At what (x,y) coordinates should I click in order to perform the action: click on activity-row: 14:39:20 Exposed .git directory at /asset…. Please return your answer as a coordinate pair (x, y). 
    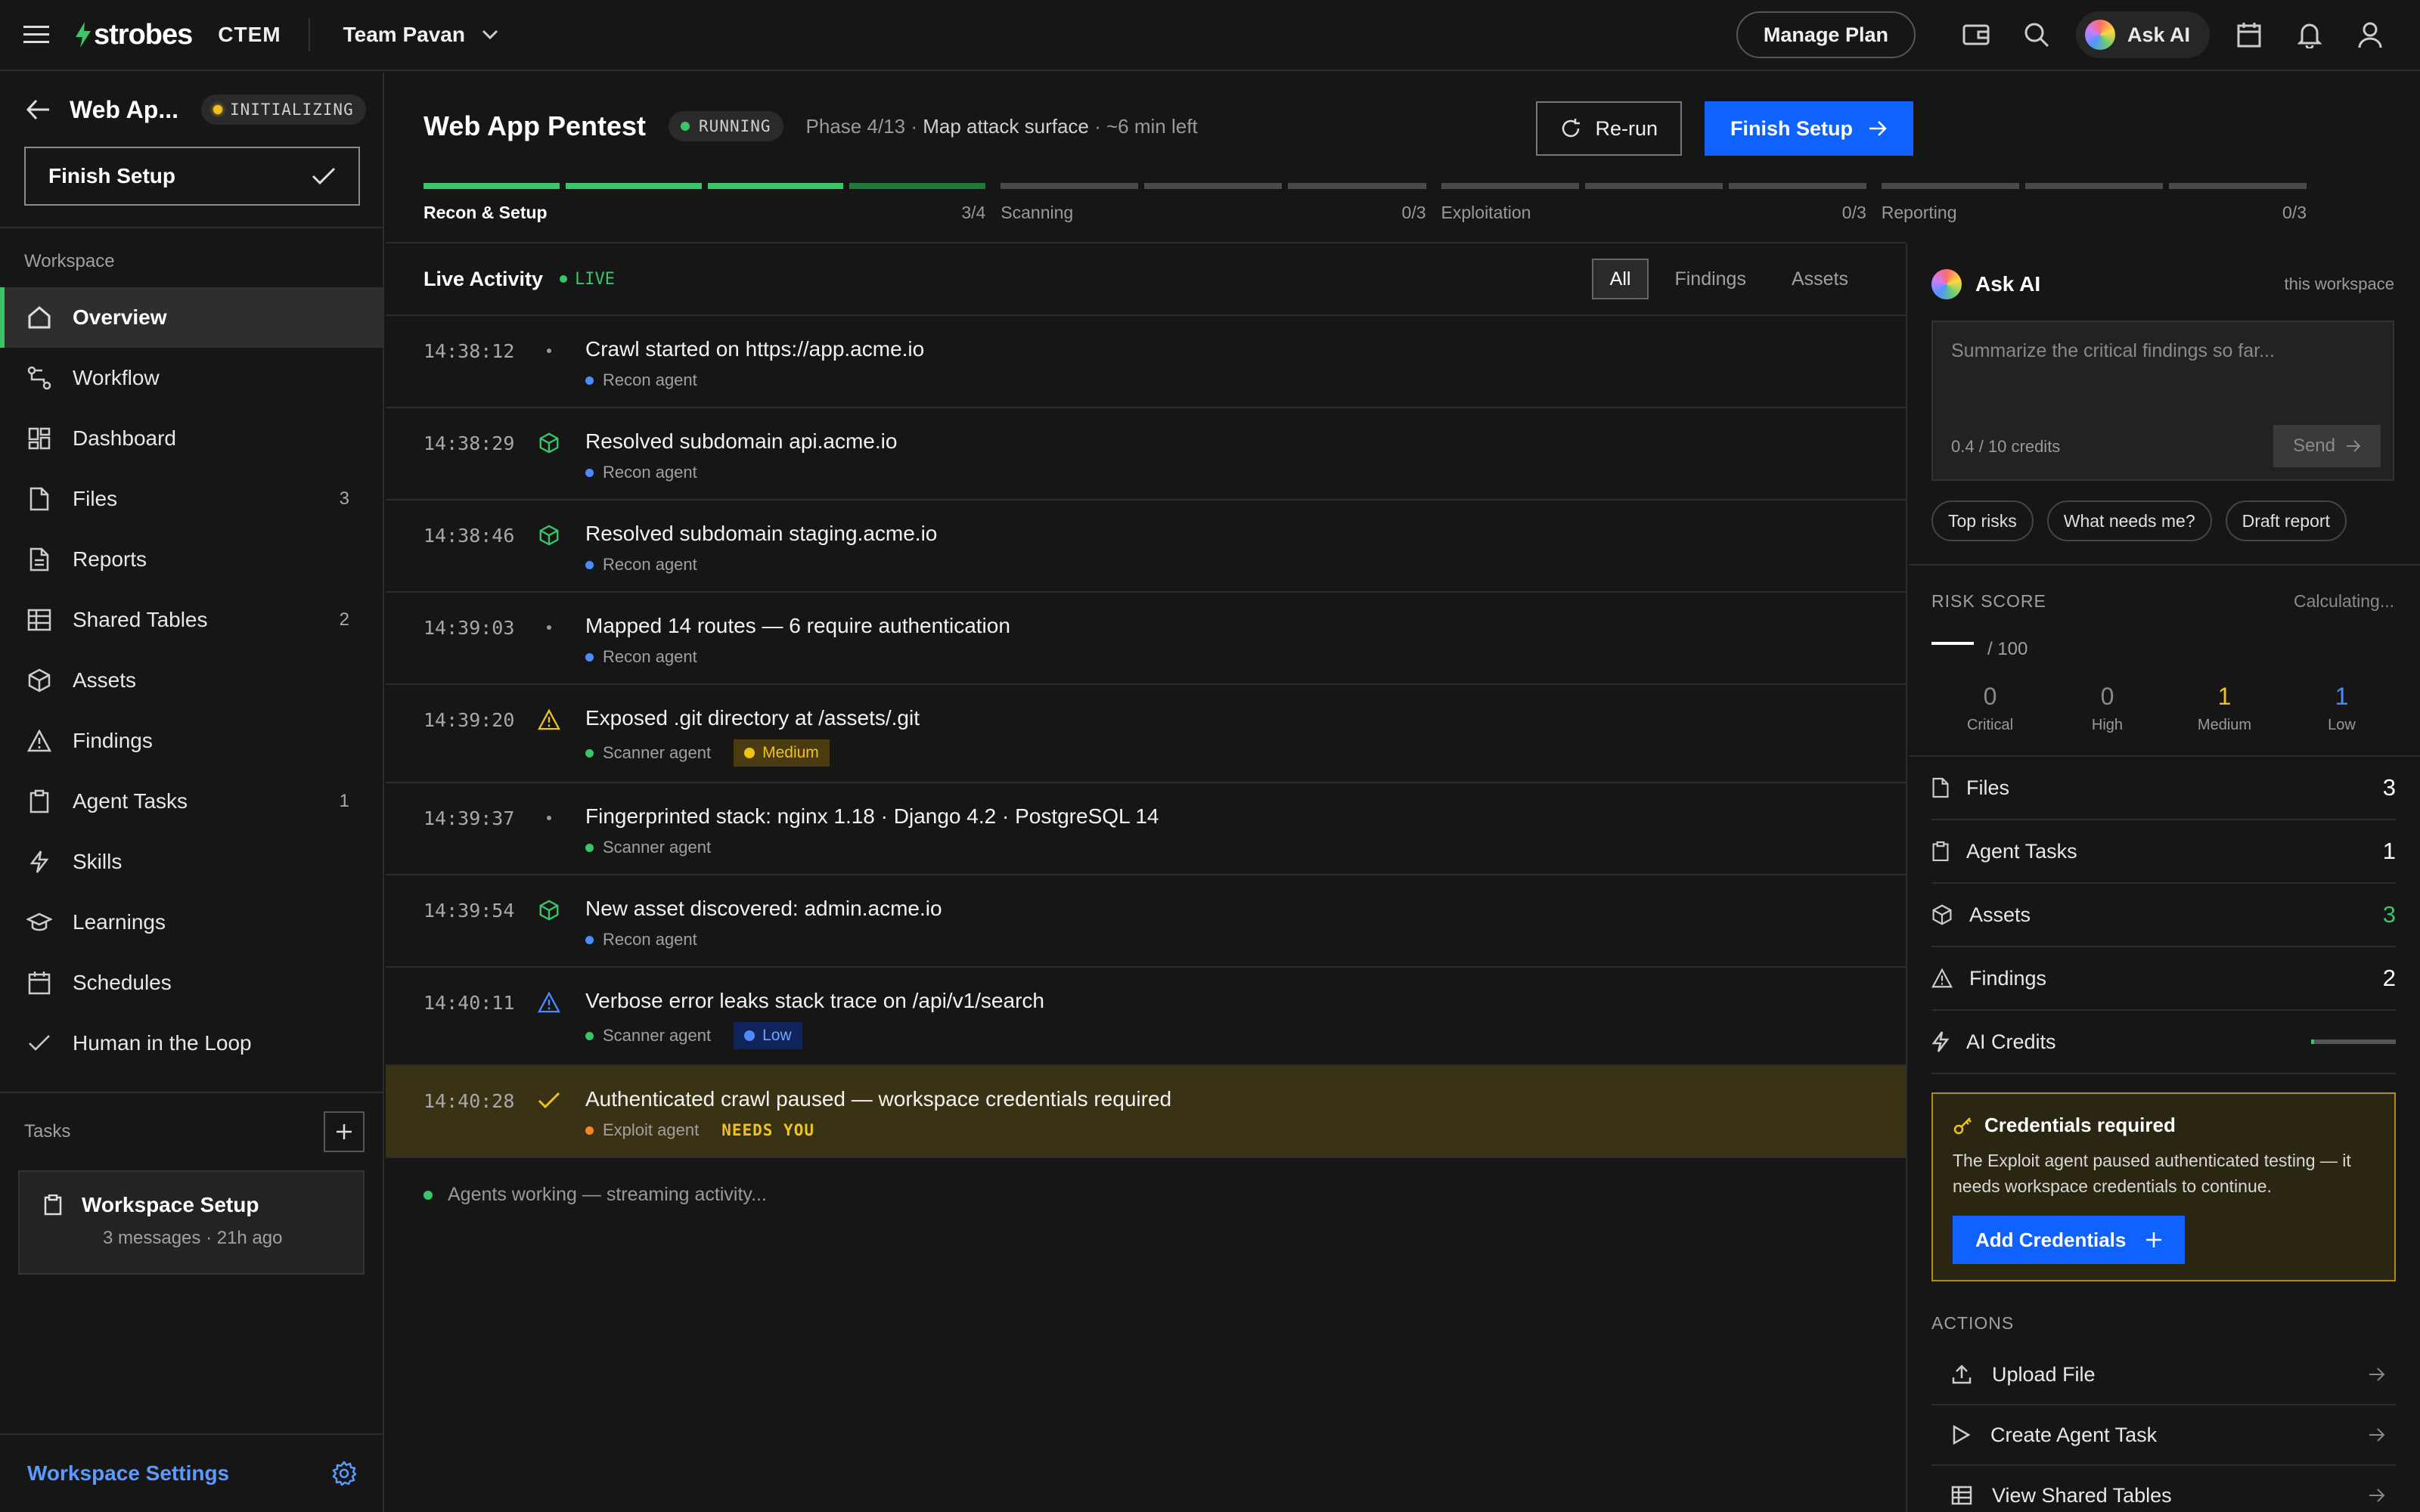
    Looking at the image, I should click on (1146, 734).